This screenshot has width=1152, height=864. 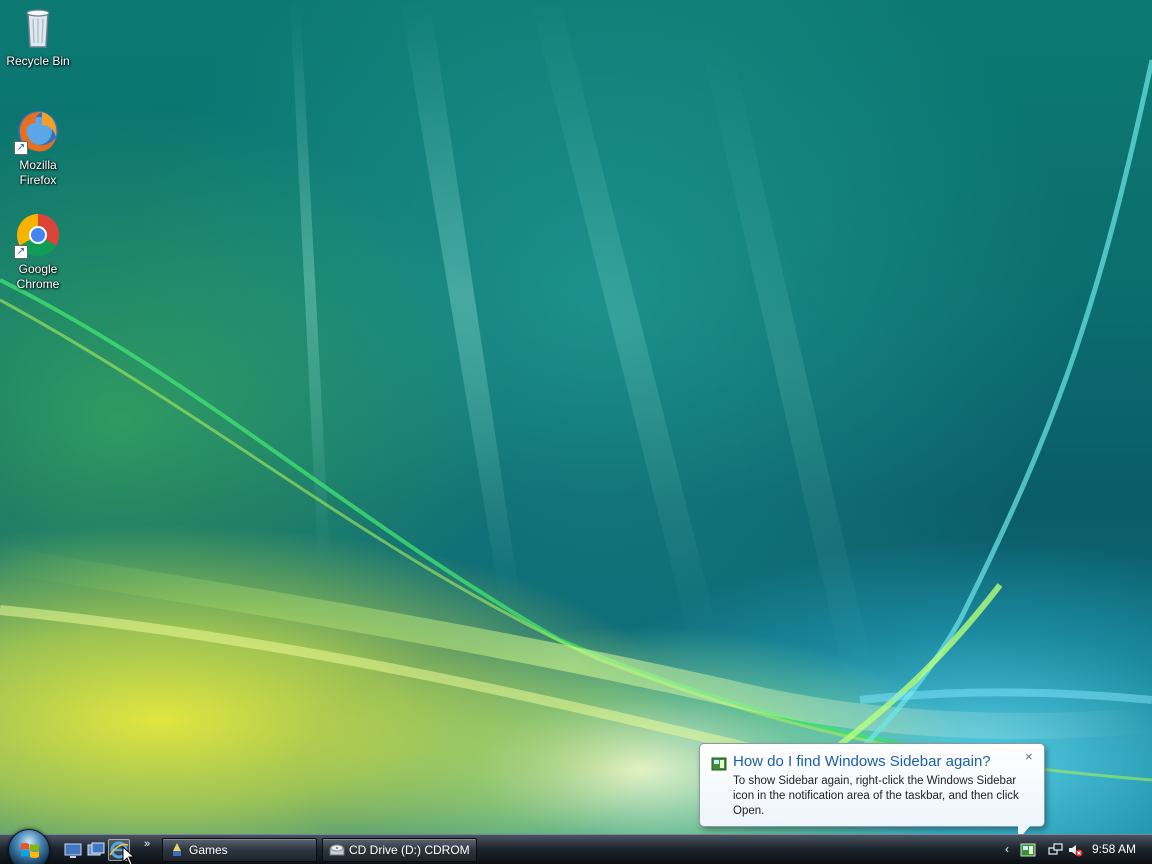 I want to click on quicklaunch-more-button: », so click(x=147, y=844).